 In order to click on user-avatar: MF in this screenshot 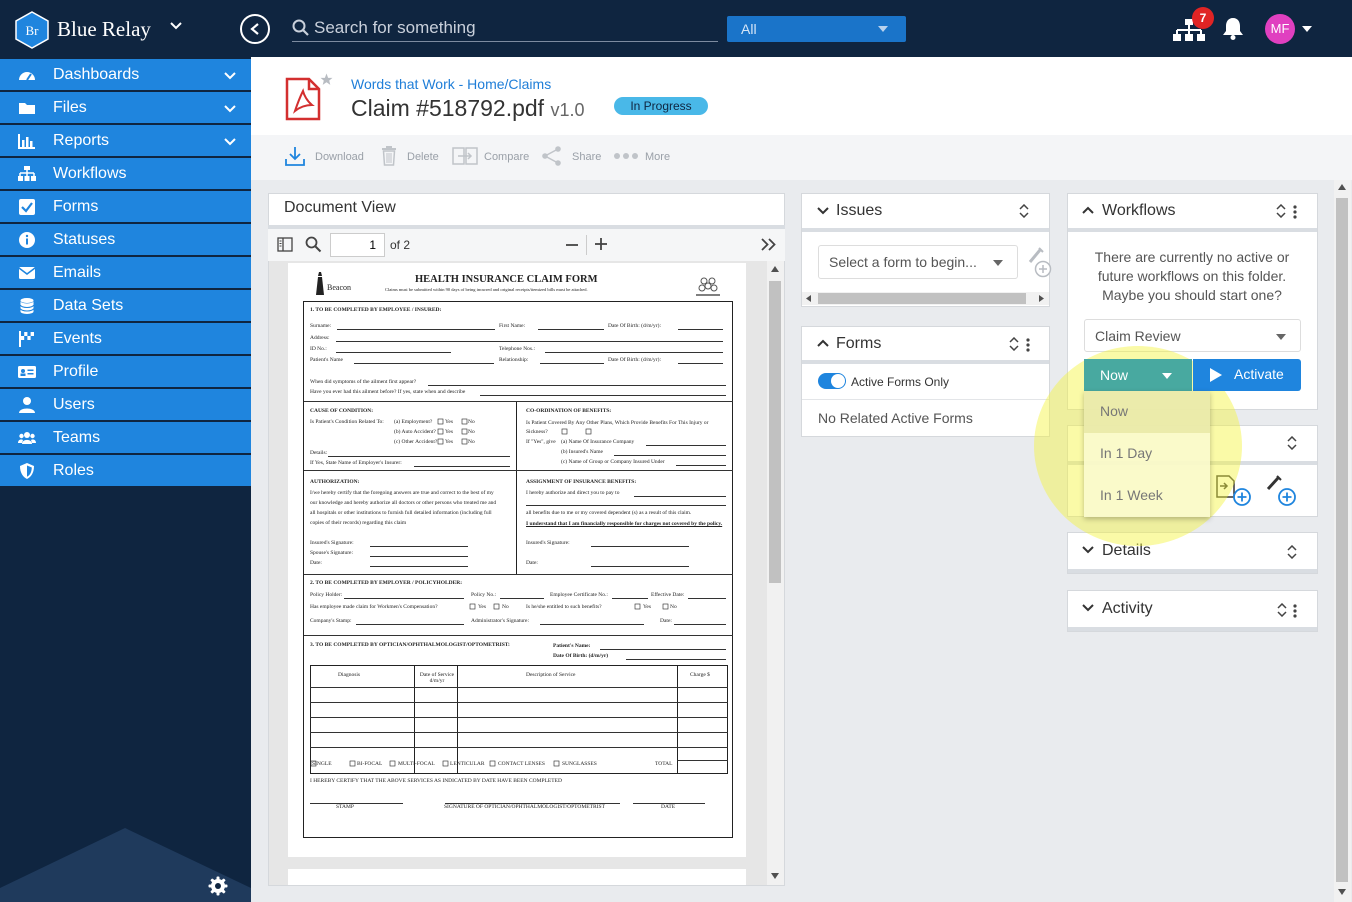, I will do `click(1280, 29)`.